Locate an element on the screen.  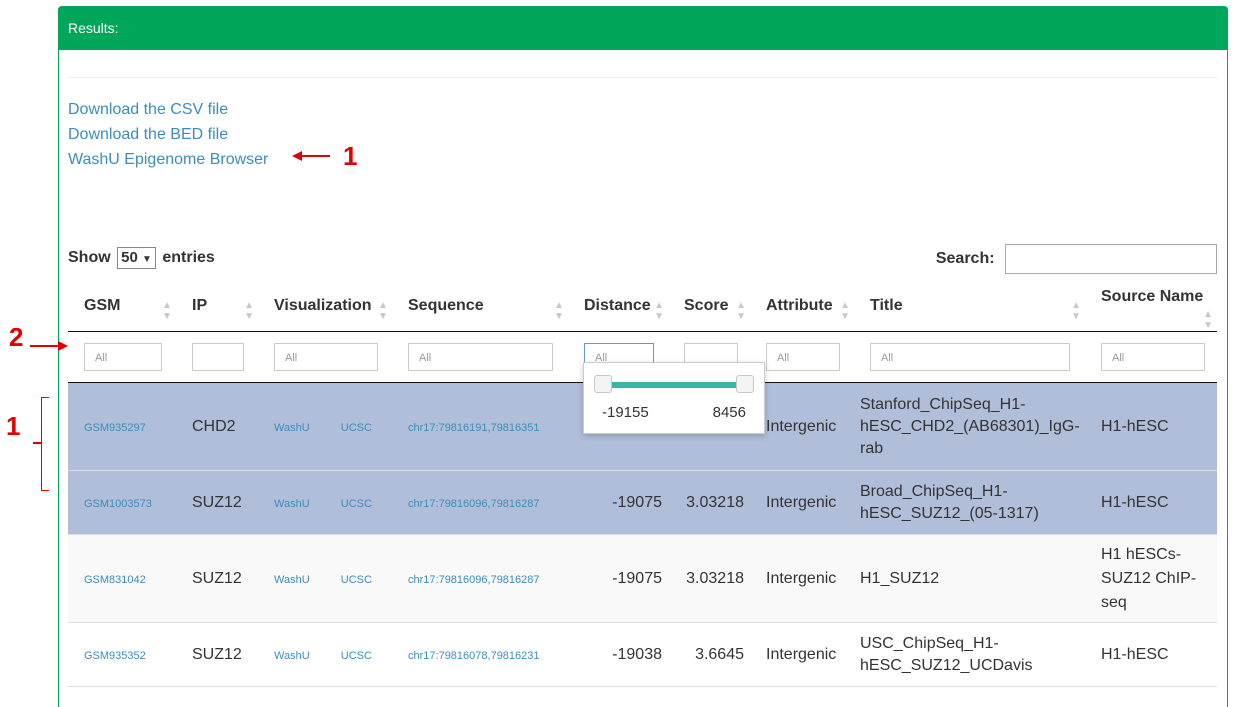
dropdown-arrow-icon: ▼ is located at coordinates (146, 259).